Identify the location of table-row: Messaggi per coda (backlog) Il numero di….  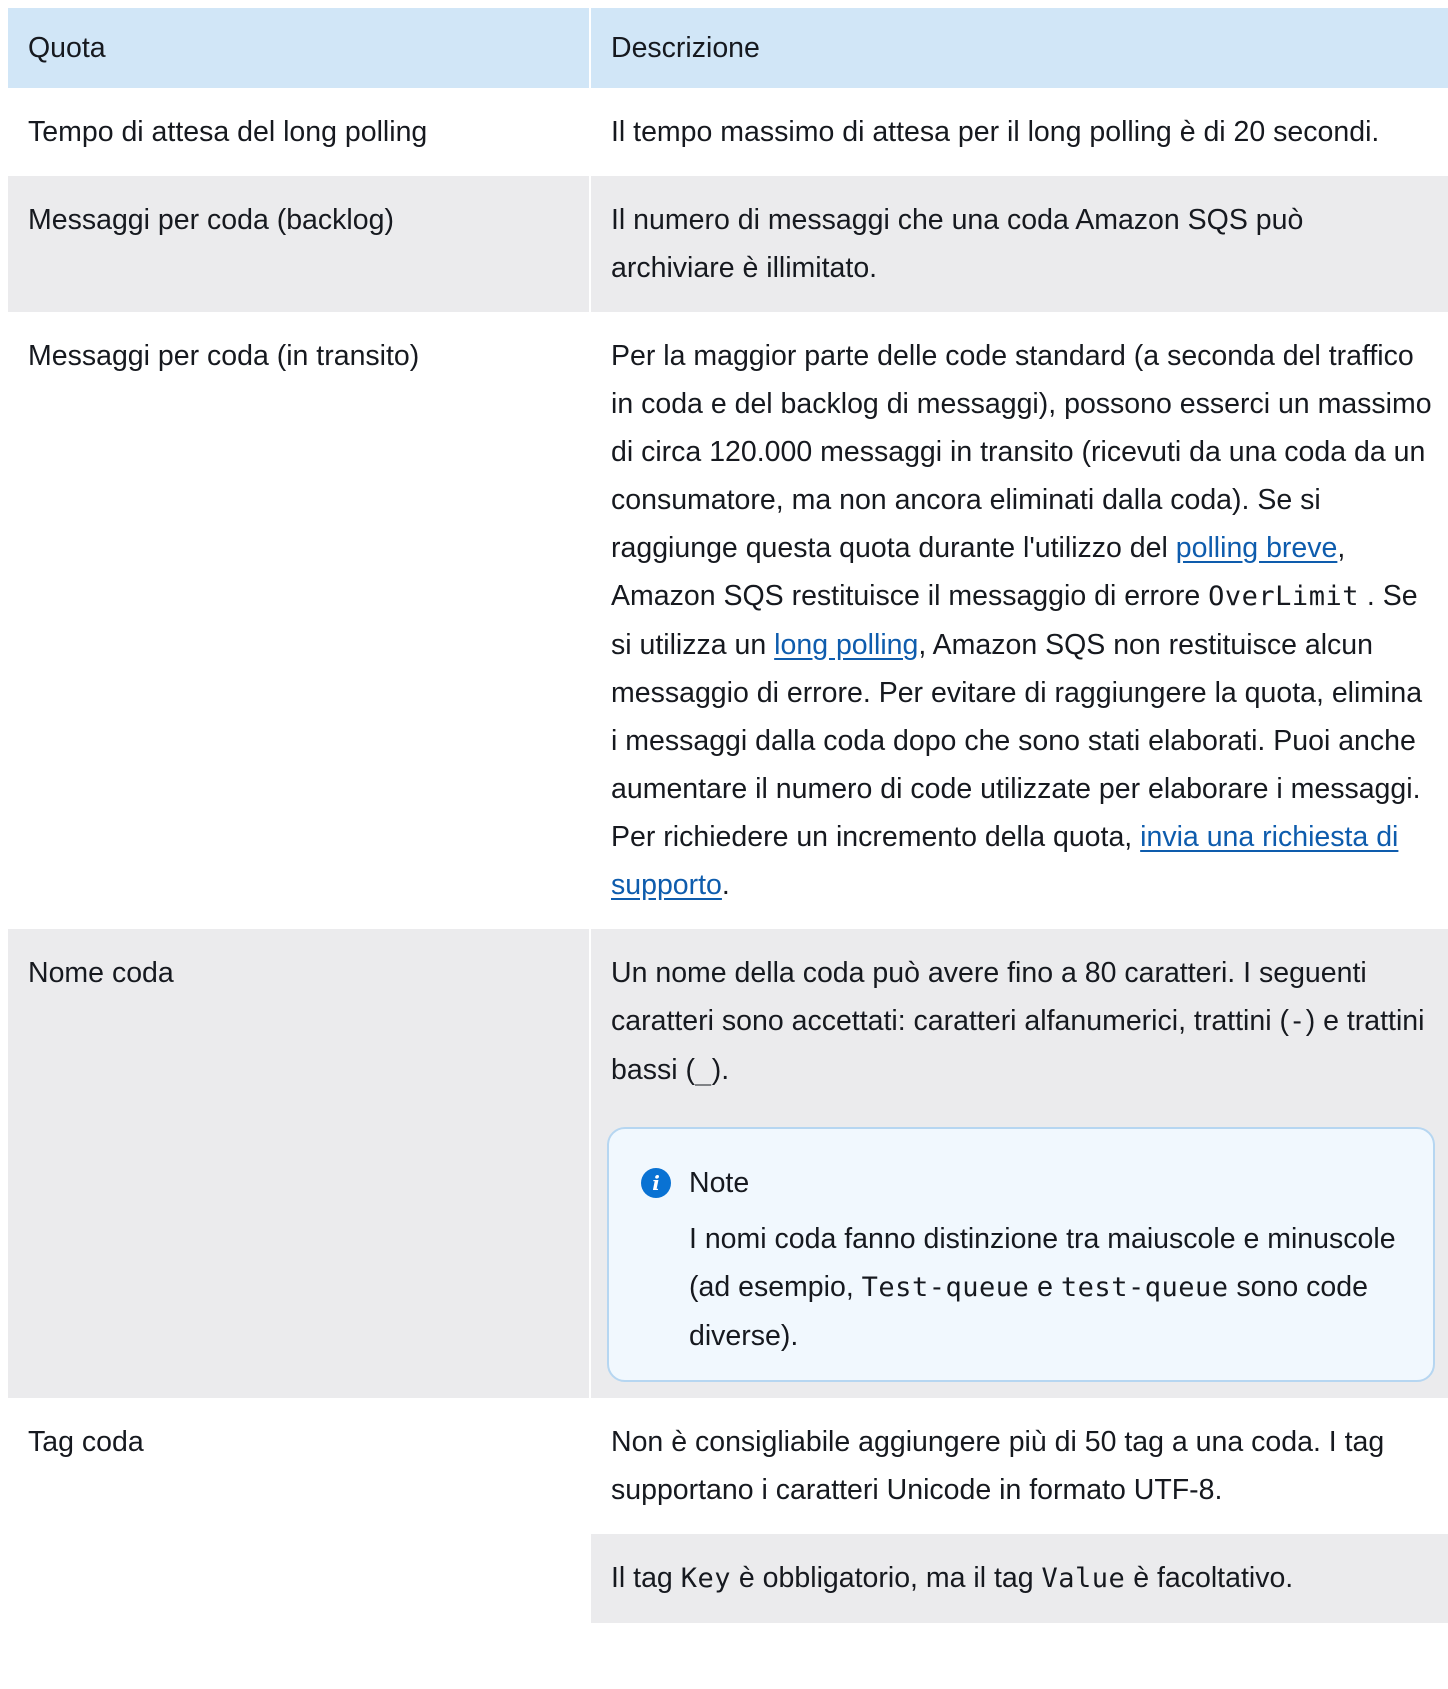
(728, 244).